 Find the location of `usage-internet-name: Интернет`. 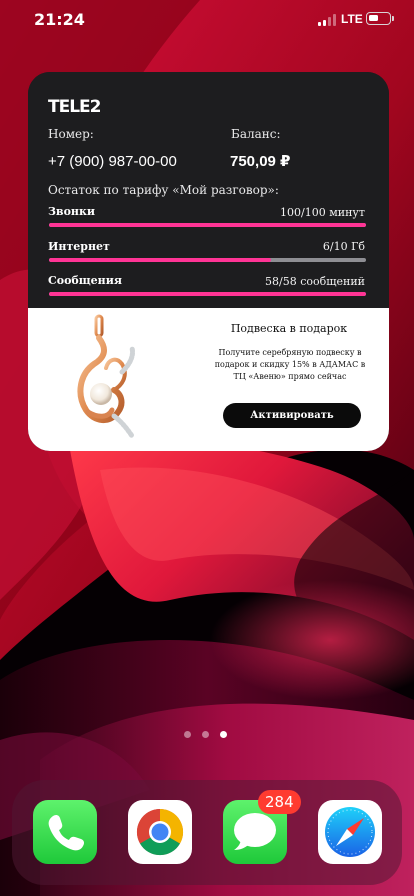

usage-internet-name: Интернет is located at coordinates (79, 246).